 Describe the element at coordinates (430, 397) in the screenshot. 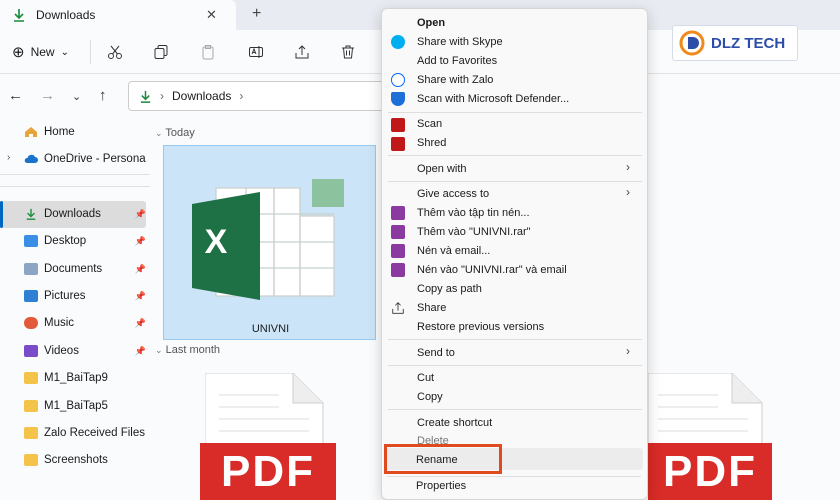

I see `menu-item-copy: Copy` at that location.